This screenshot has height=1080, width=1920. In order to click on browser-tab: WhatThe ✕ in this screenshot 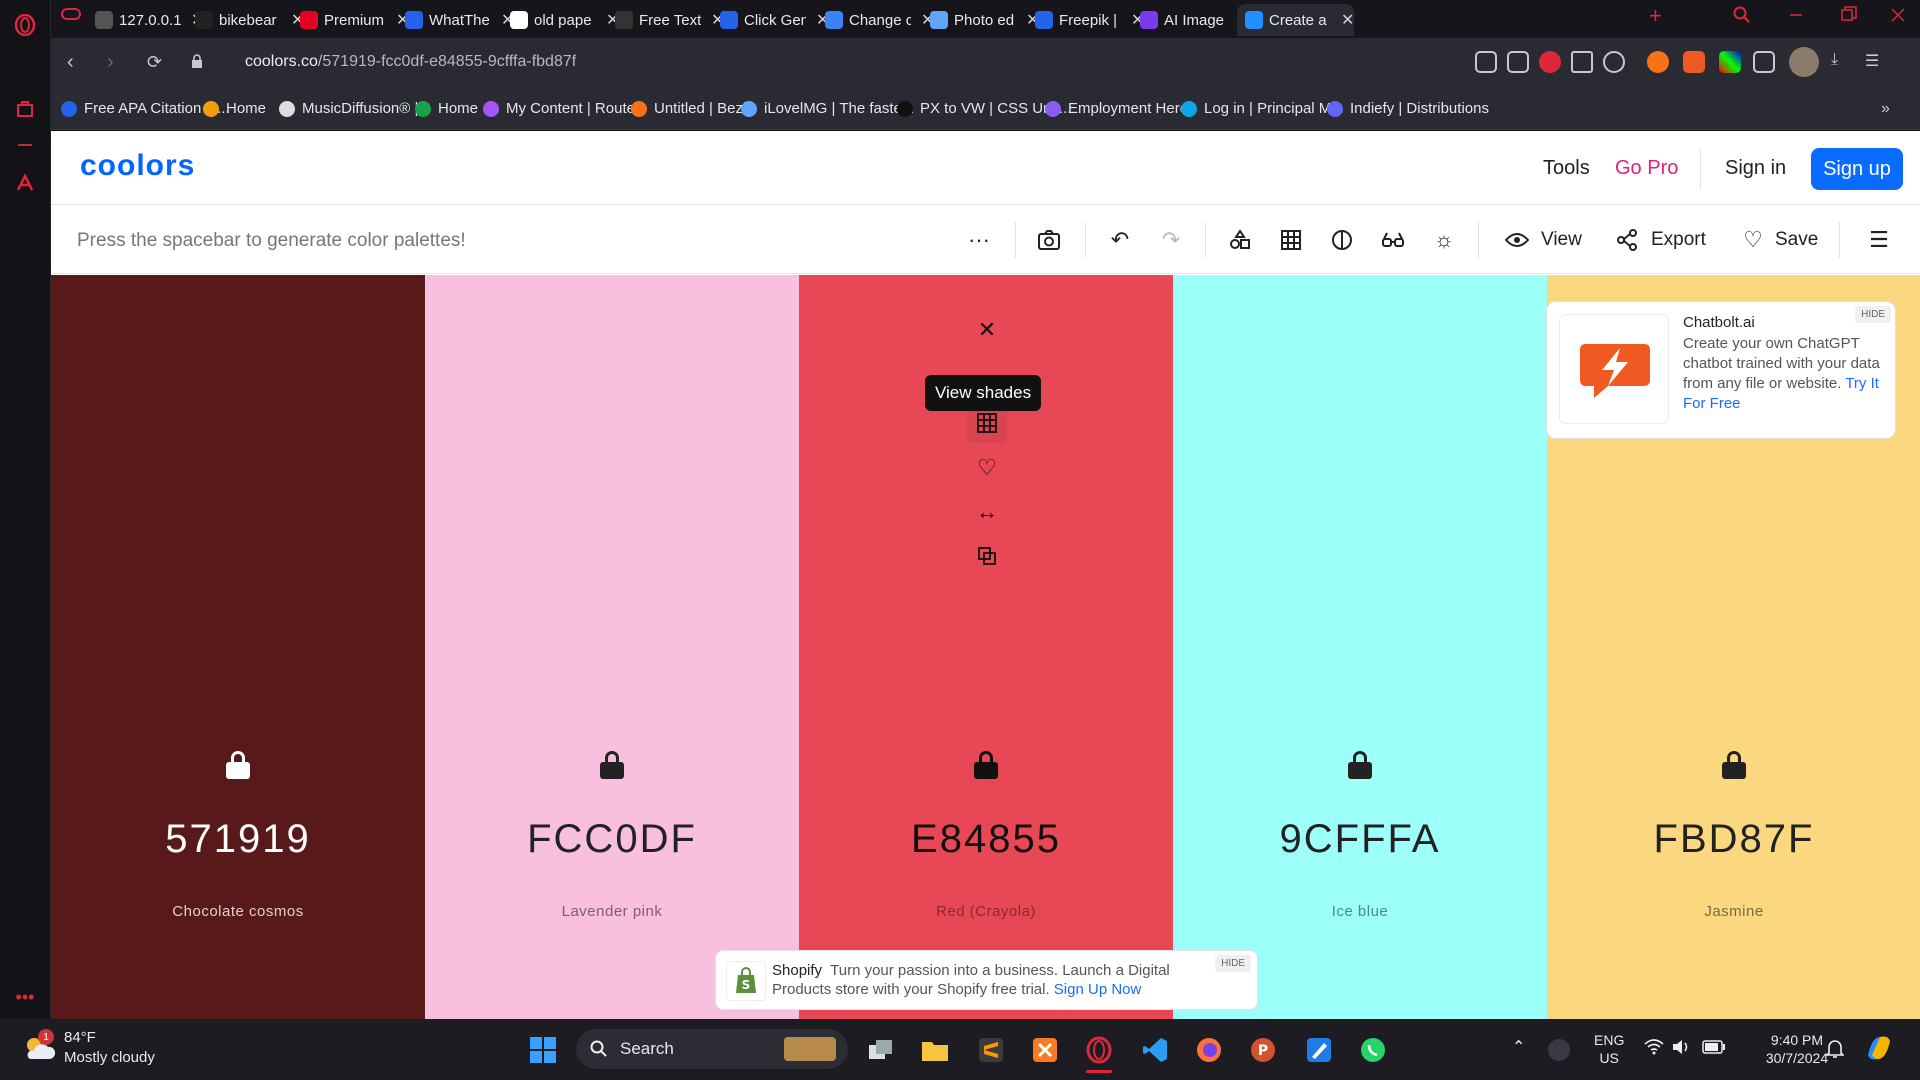, I will do `click(455, 20)`.